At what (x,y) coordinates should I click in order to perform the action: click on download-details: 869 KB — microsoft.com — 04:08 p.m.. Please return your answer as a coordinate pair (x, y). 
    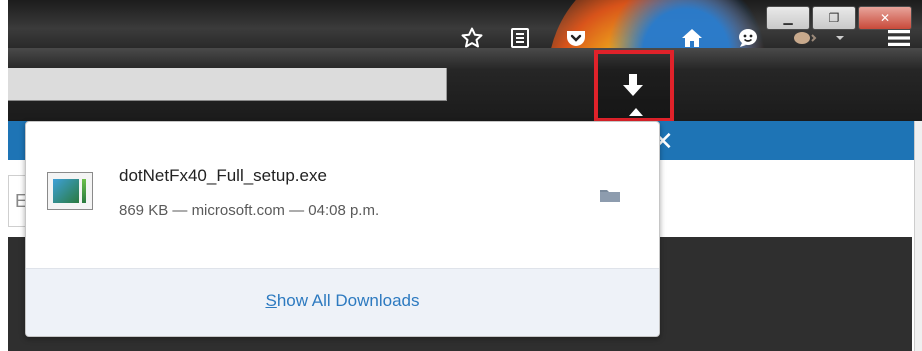
    Looking at the image, I should click on (249, 210).